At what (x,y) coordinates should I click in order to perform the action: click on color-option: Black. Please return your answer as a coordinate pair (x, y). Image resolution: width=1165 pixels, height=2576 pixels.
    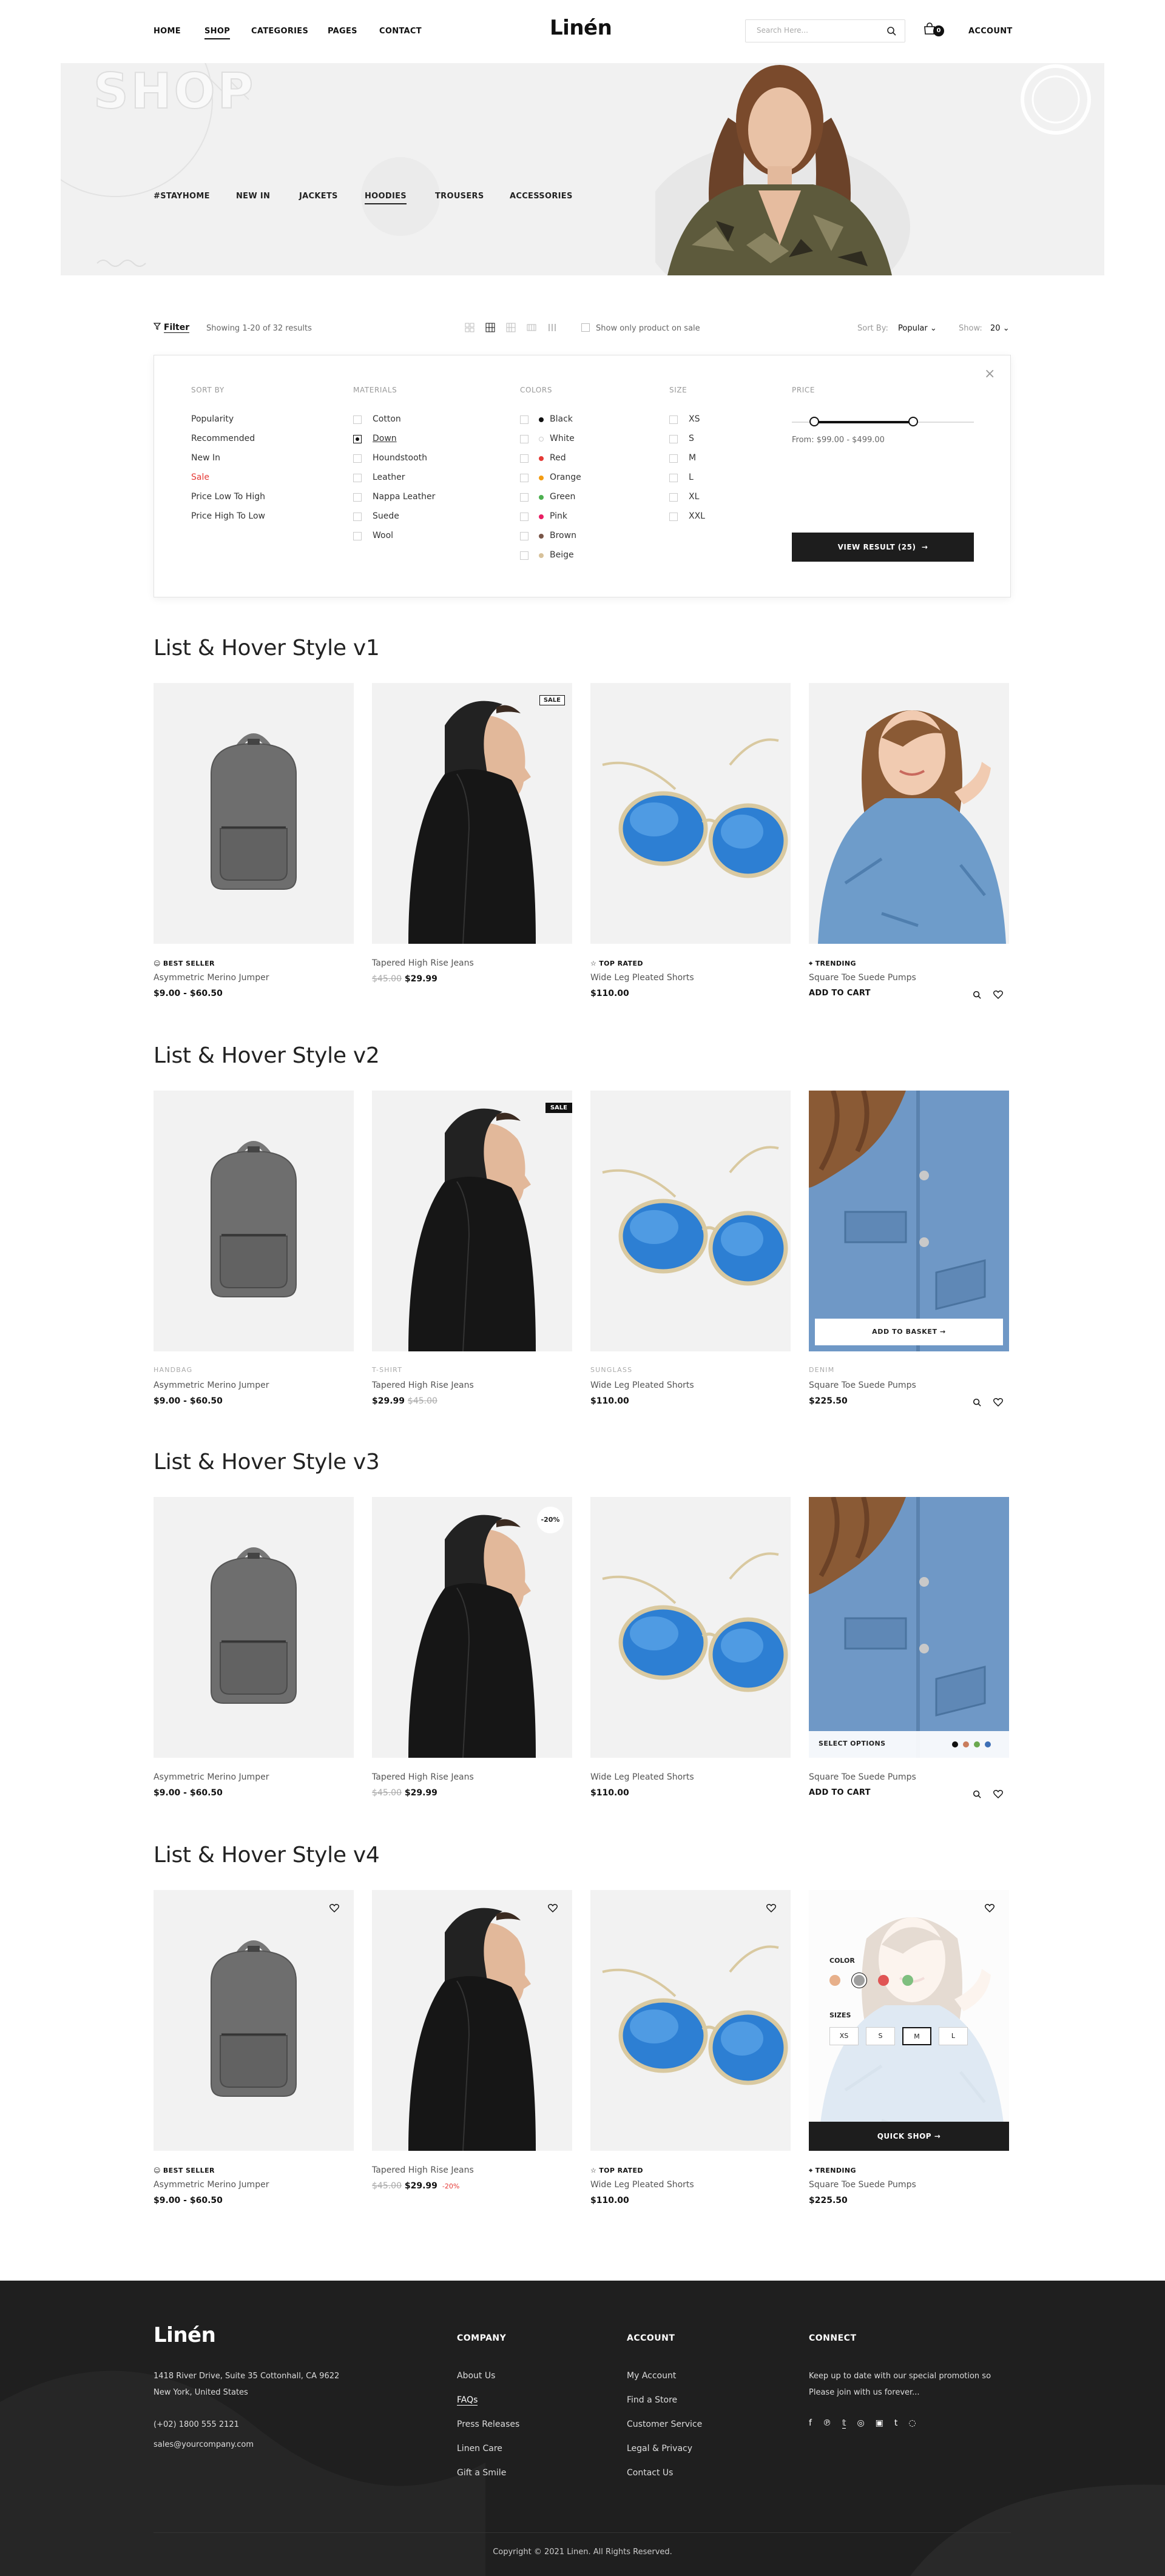
    Looking at the image, I should click on (561, 419).